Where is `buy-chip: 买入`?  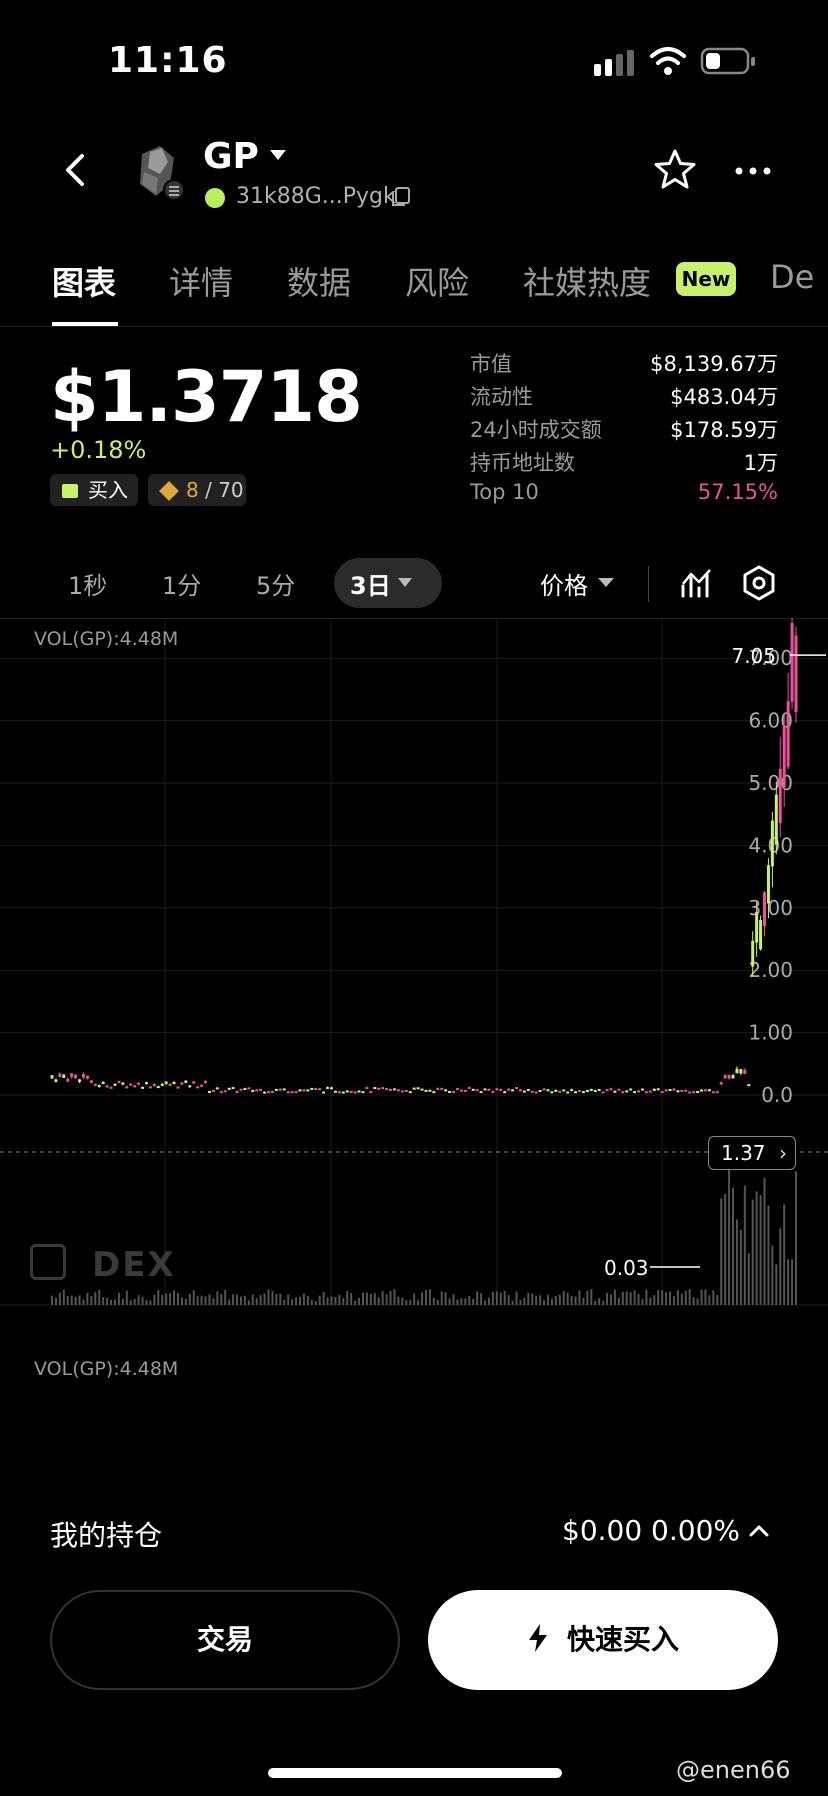
buy-chip: 买入 is located at coordinates (94, 490).